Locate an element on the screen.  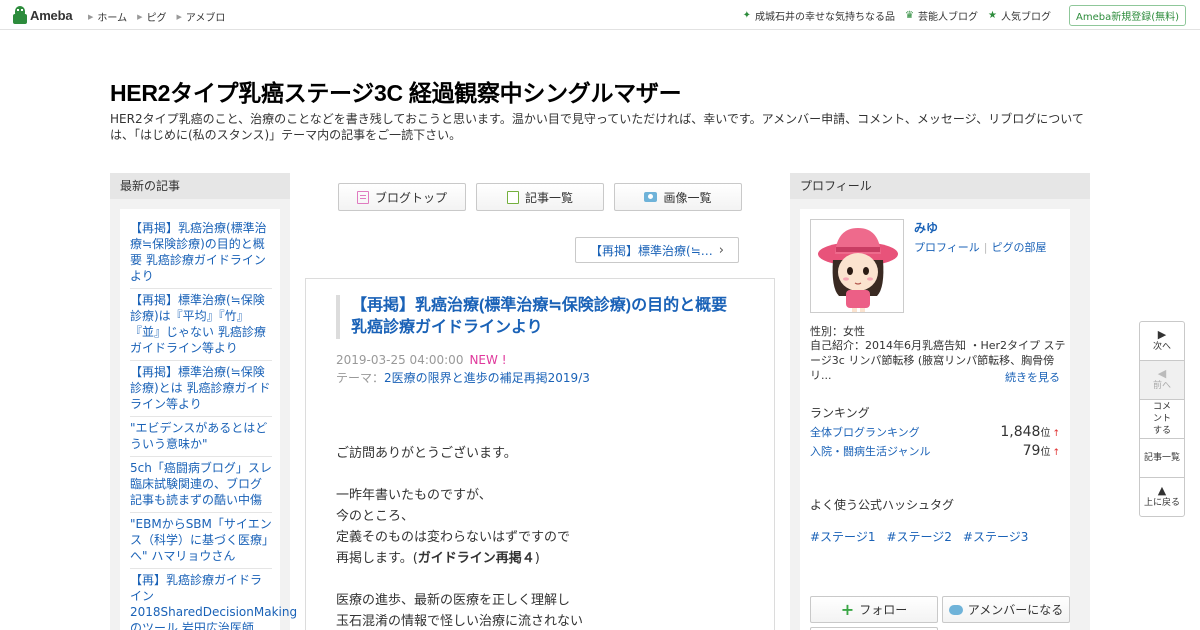
recent-article-item: 【再掲】乳癌治療(標準治療≒保険診療)の目的と概要 乳癌診療ガイドラインより is located at coordinates (201, 253).